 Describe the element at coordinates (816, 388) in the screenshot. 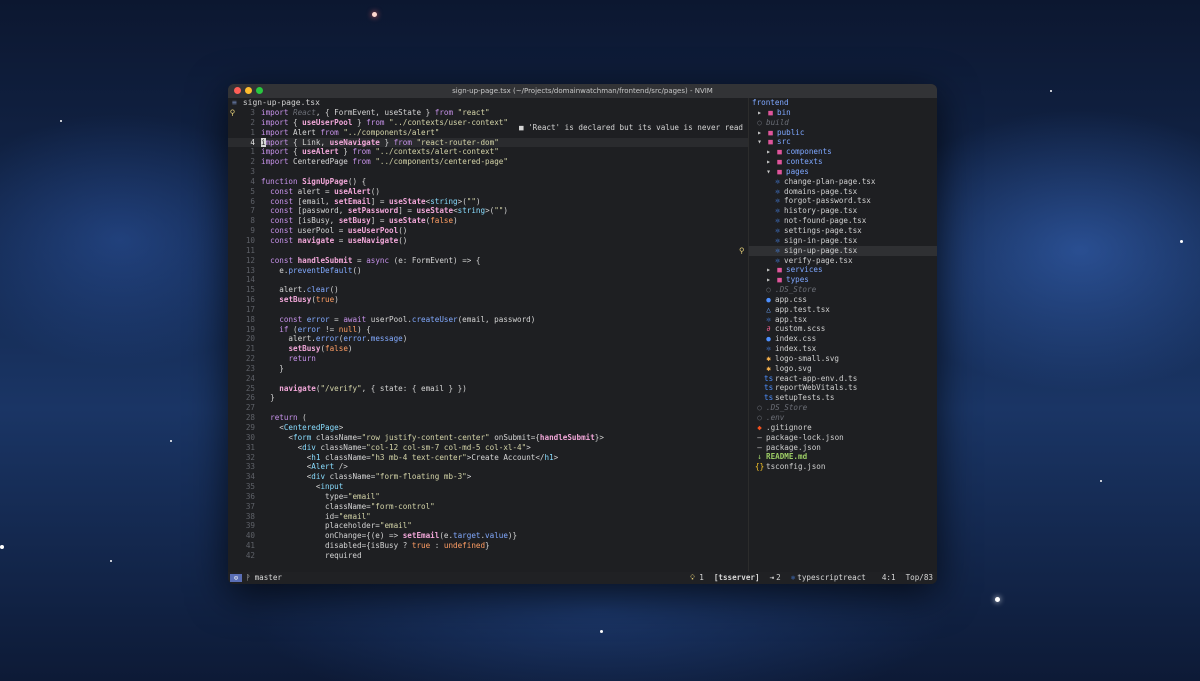

I see `tree-item-label: reportWebVitals.ts` at that location.